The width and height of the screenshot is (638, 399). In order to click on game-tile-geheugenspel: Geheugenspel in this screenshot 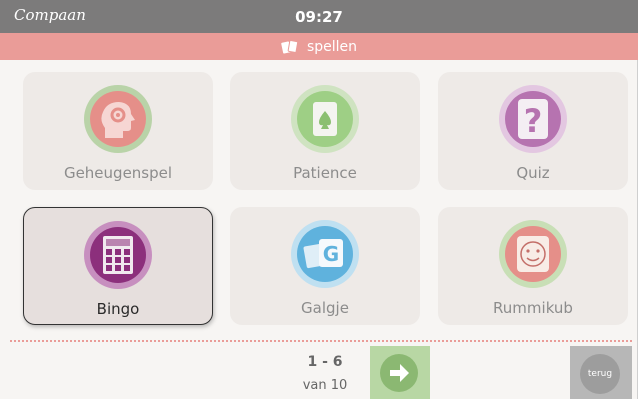, I will do `click(118, 131)`.